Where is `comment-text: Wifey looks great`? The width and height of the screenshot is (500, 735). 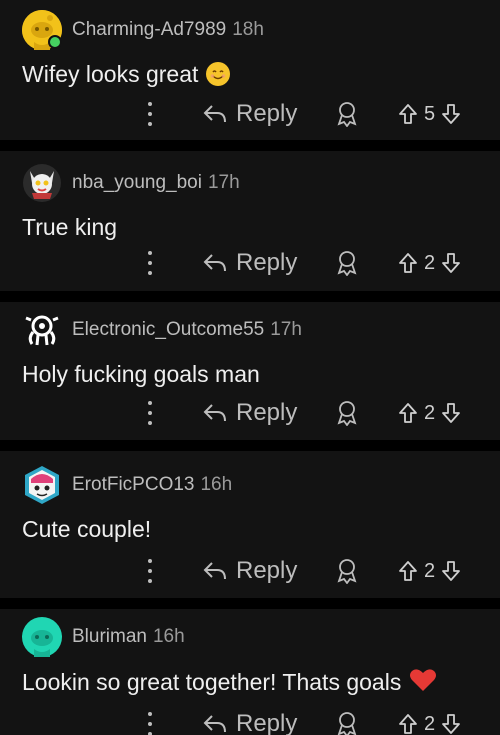
comment-text: Wifey looks great is located at coordinates (250, 74).